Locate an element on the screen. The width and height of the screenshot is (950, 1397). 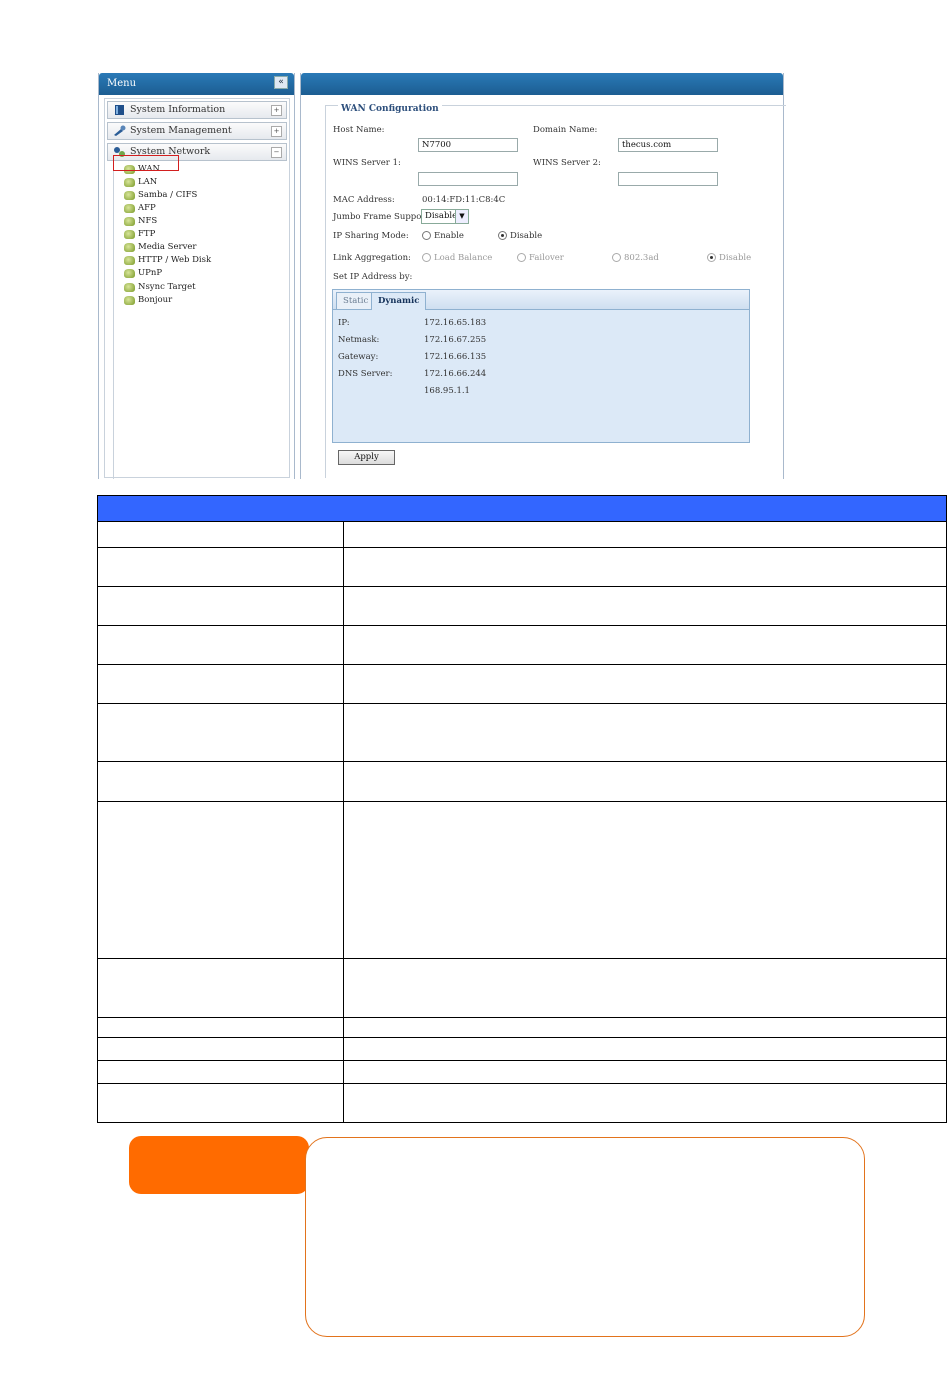
submenu-item-upnp: UPnP is located at coordinates (143, 273).